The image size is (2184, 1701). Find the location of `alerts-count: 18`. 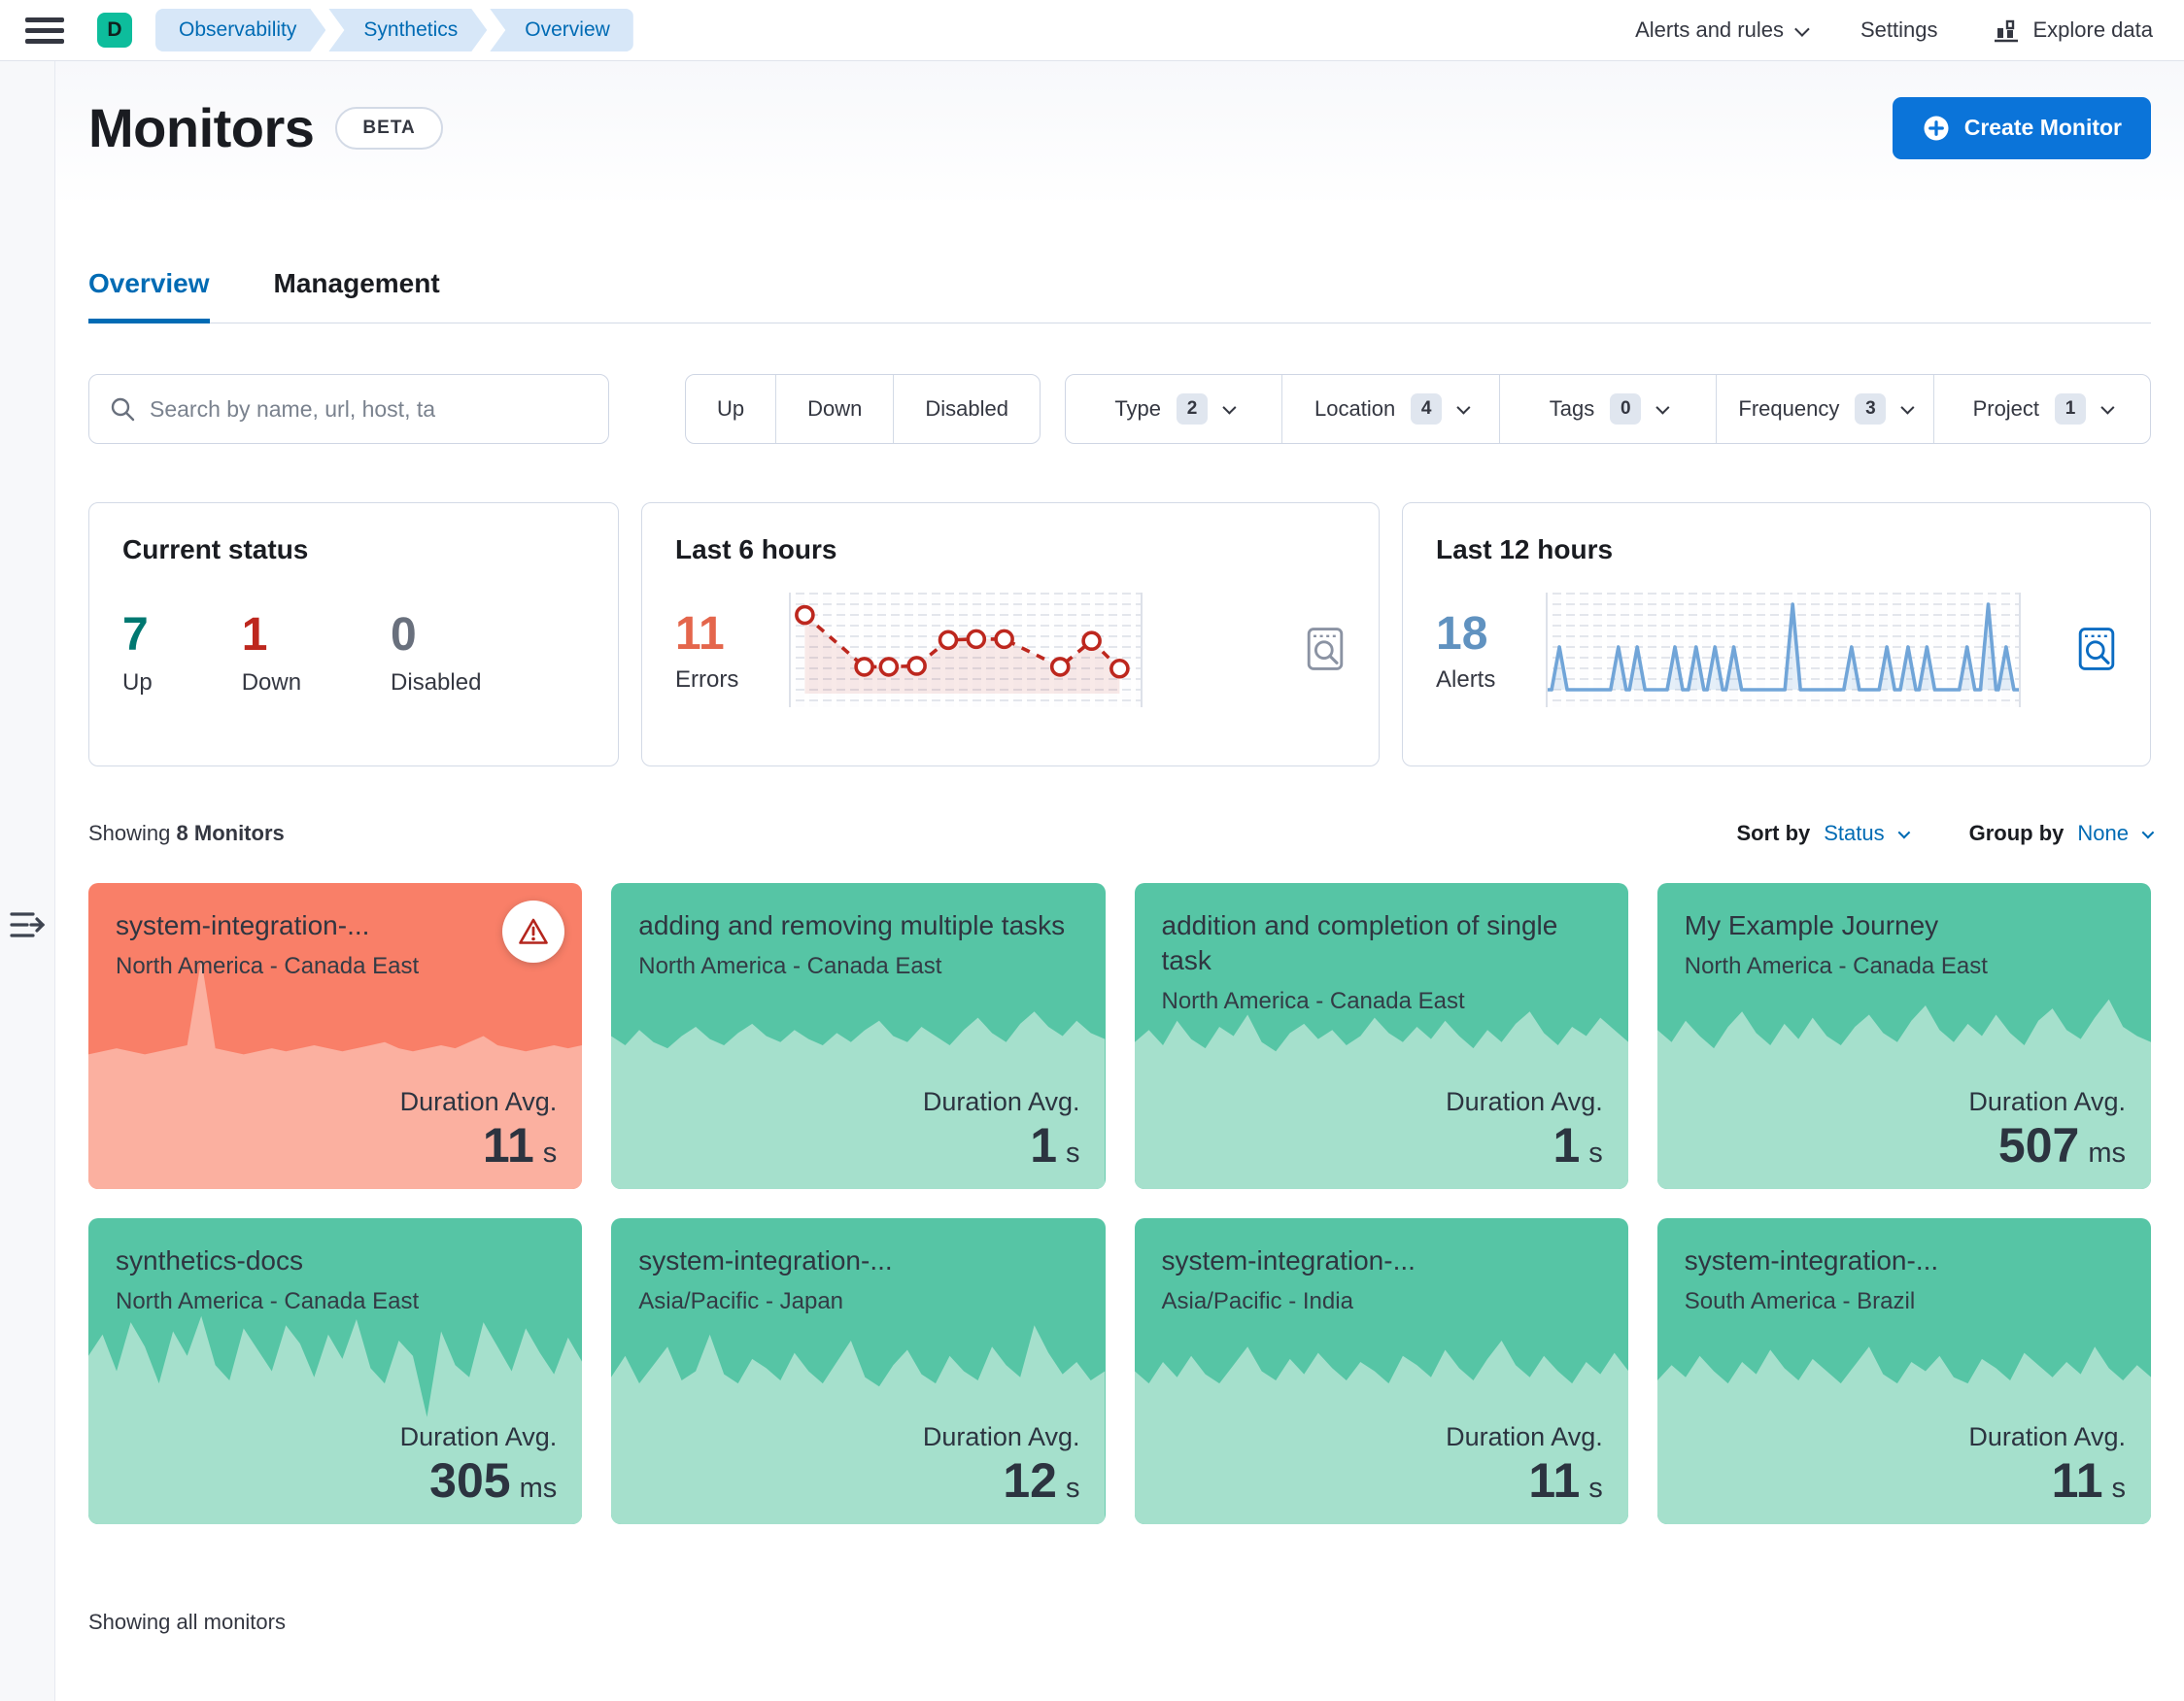

alerts-count: 18 is located at coordinates (1462, 633).